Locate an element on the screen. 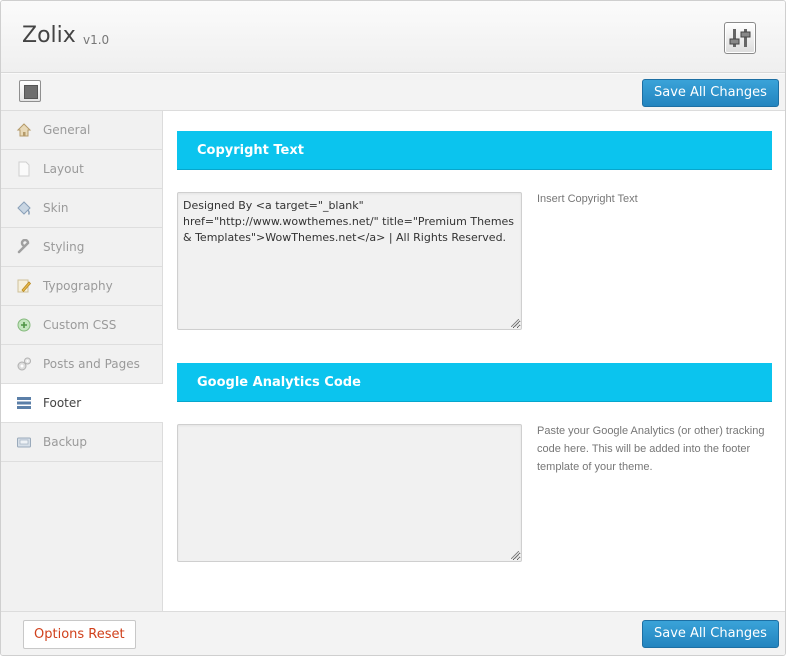  save-all-button-top: Save All Changes is located at coordinates (710, 93).